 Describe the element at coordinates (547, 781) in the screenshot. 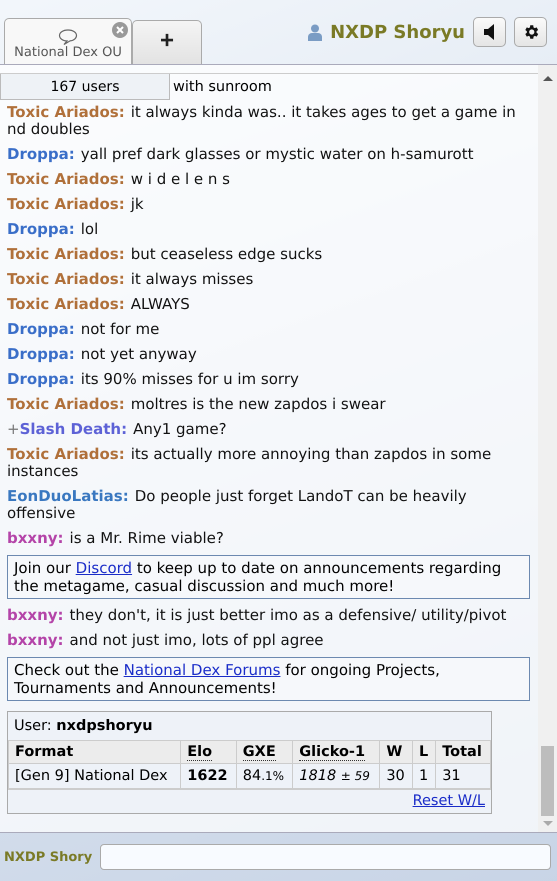

I see `scrollbar-thumb` at that location.